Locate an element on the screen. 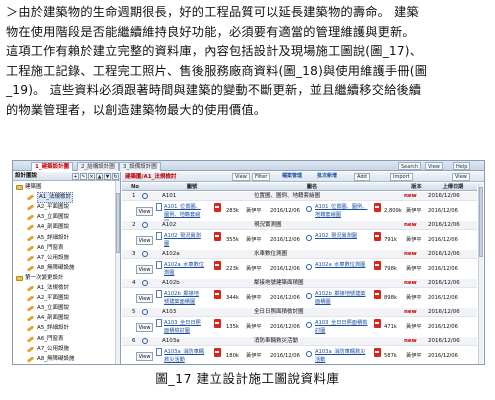 The image size is (495, 400). file-manager-link: 檔案管理 is located at coordinates (292, 177).